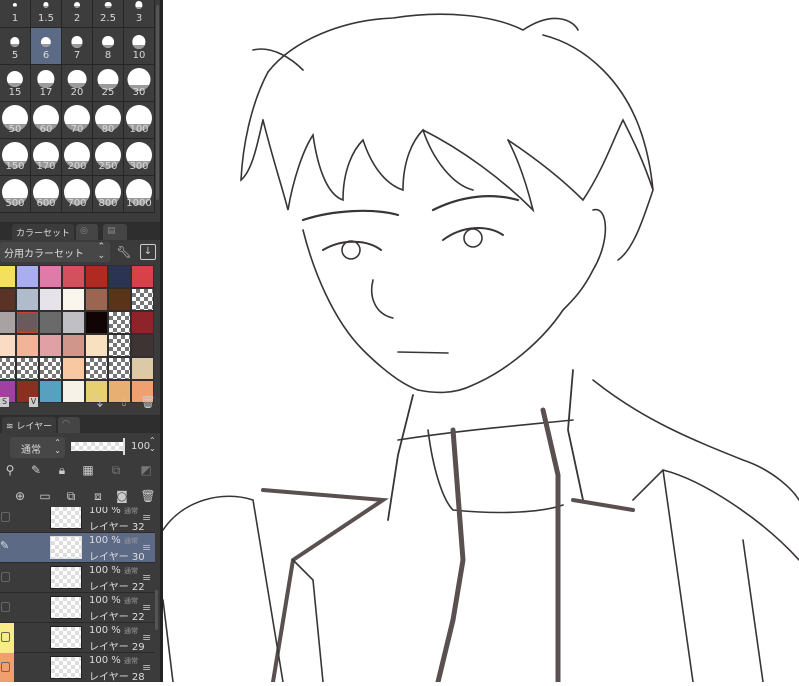  I want to click on lock-icon: 🔒︎, so click(62, 470).